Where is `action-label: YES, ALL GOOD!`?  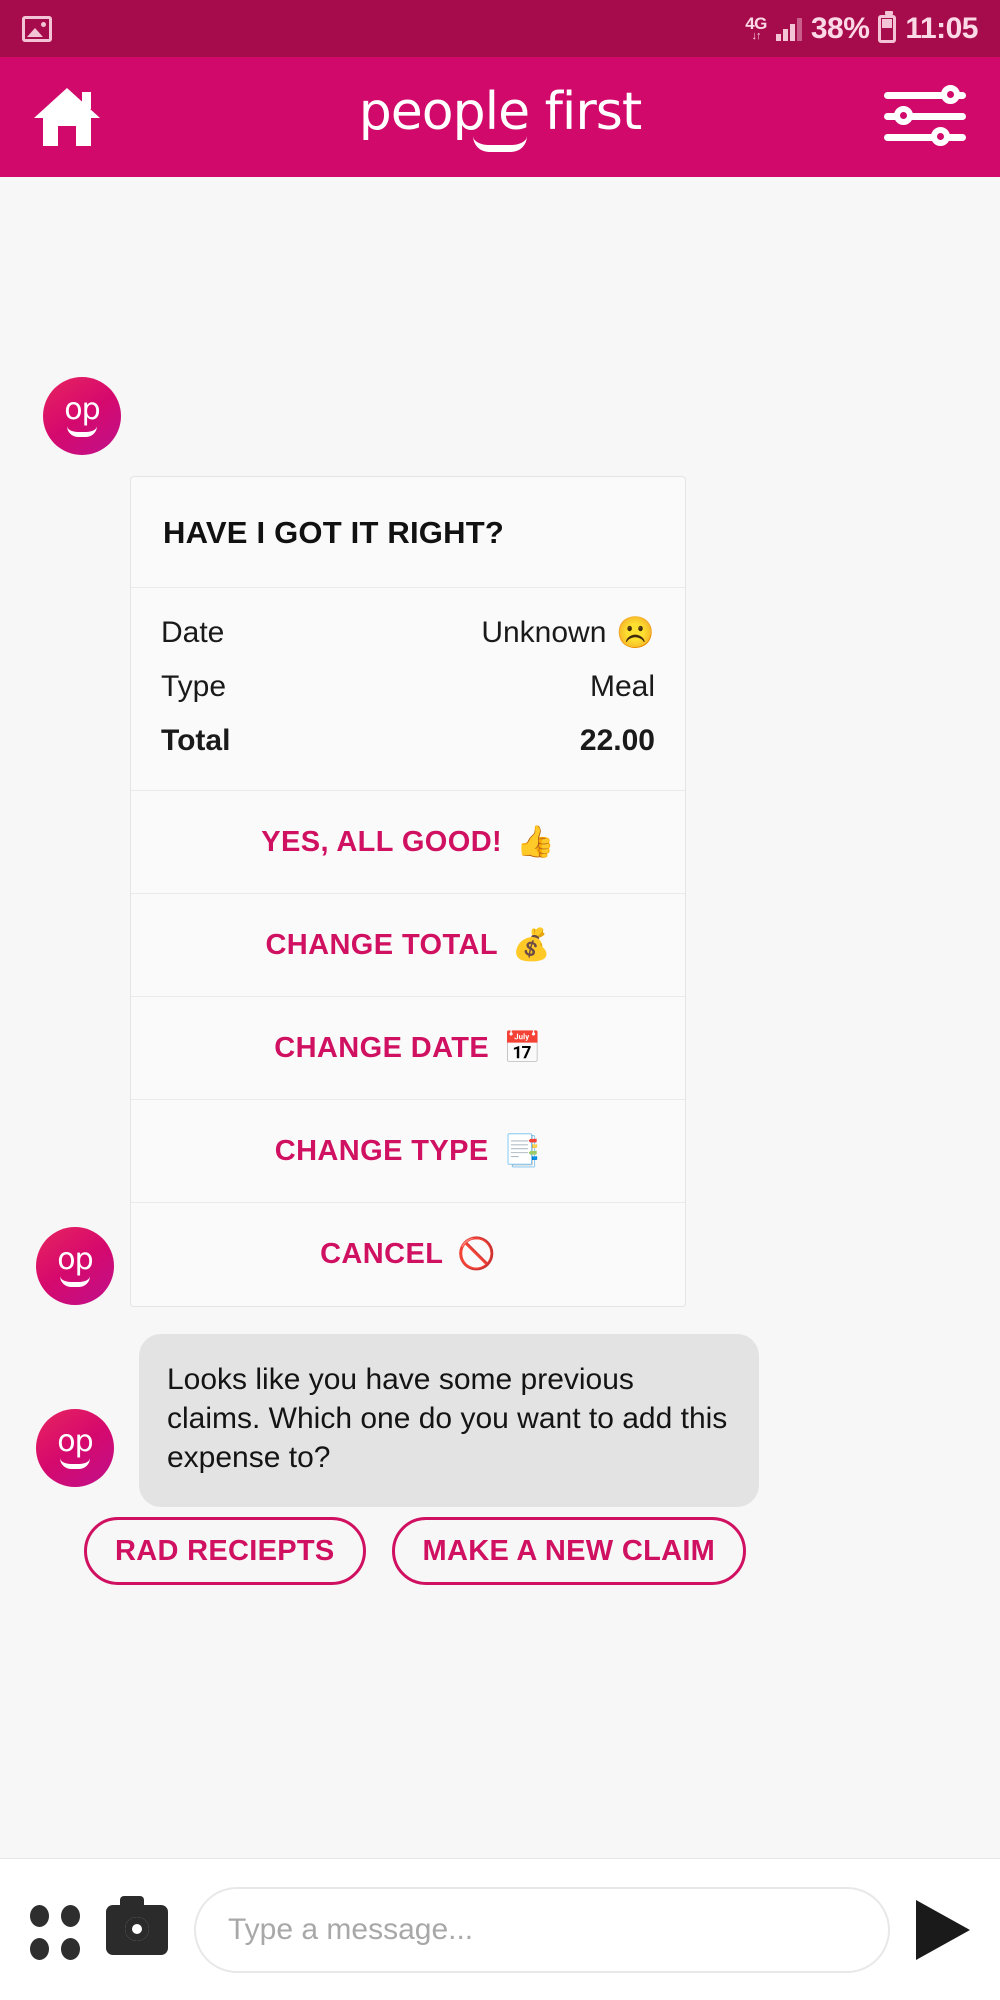
action-label: YES, ALL GOOD! is located at coordinates (382, 841).